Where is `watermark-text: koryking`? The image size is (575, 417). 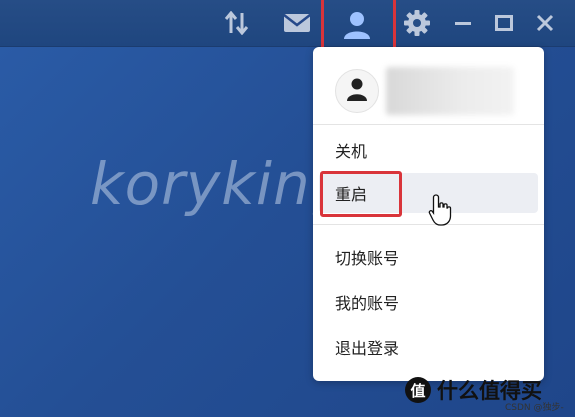 watermark-text: koryking is located at coordinates (219, 184).